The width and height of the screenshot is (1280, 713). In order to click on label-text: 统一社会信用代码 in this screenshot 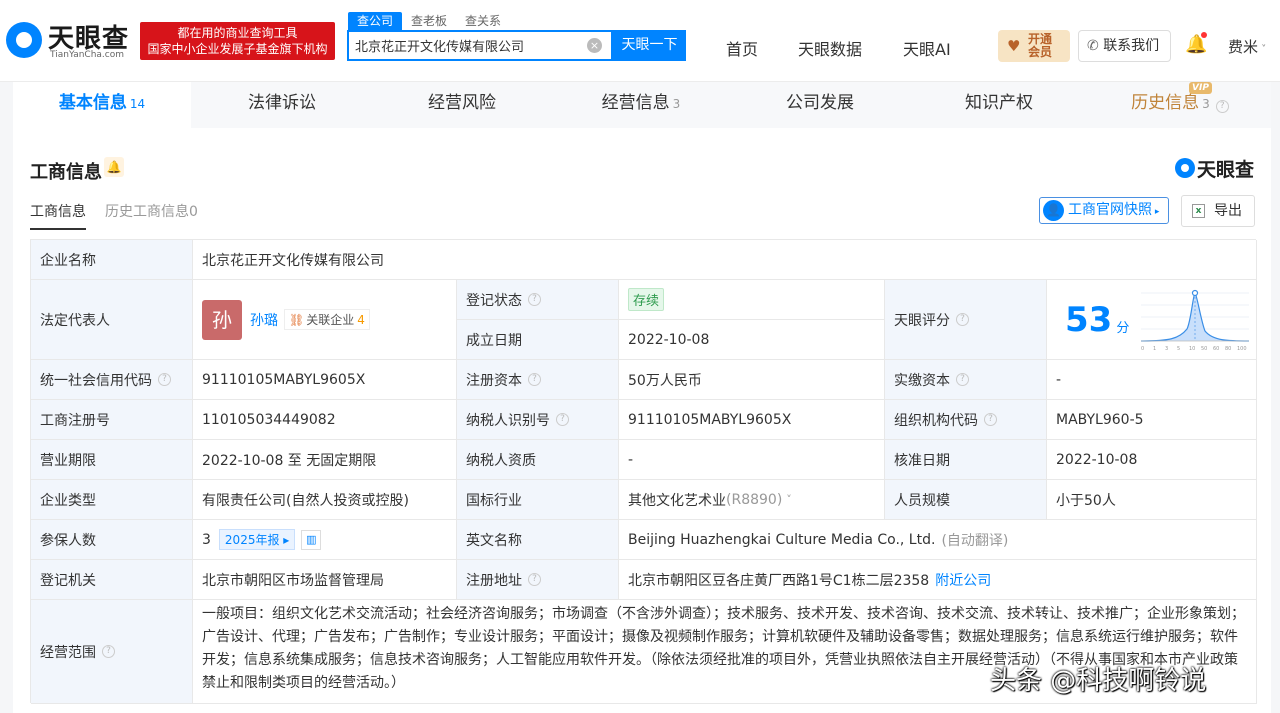, I will do `click(96, 380)`.